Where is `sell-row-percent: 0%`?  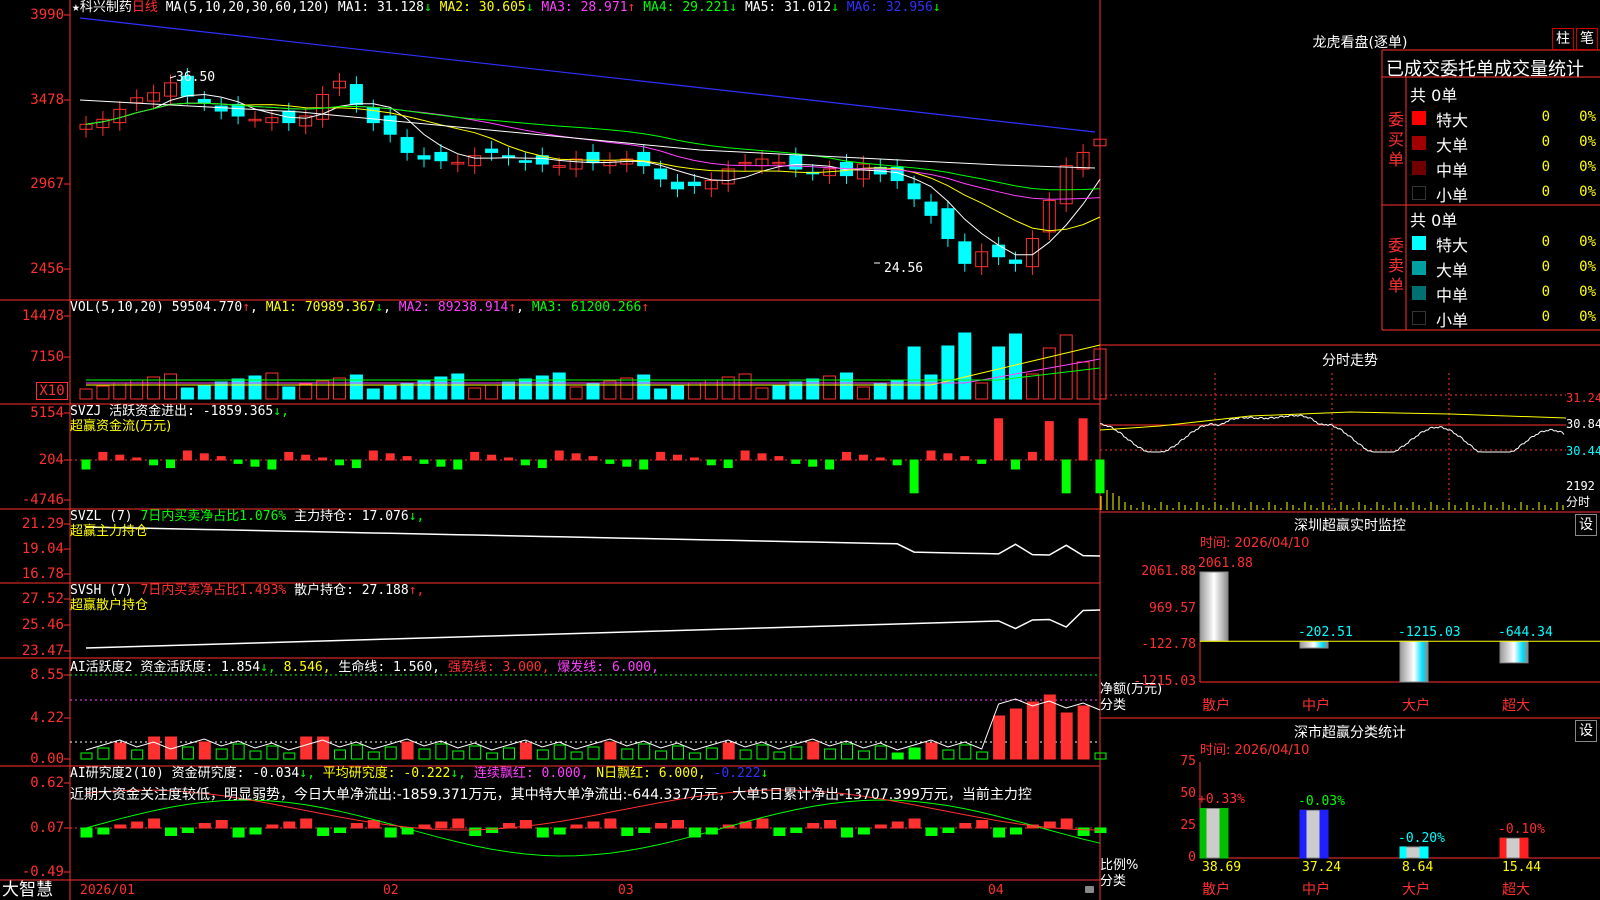 sell-row-percent: 0% is located at coordinates (1587, 242).